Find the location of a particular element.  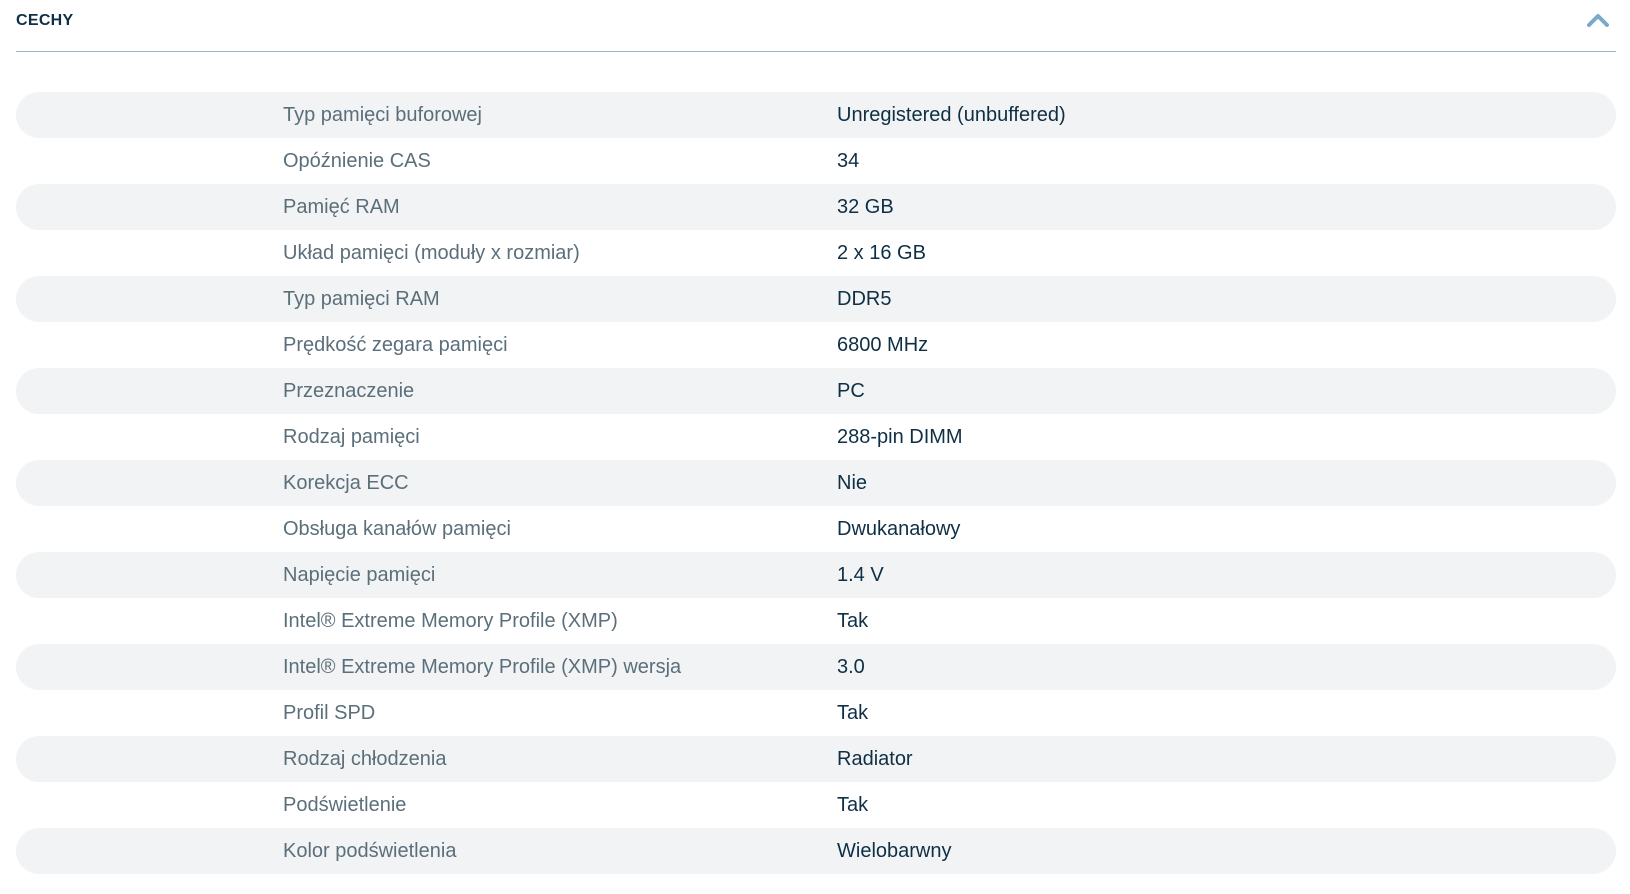

spec-label: Korekcja ECC is located at coordinates (346, 482).